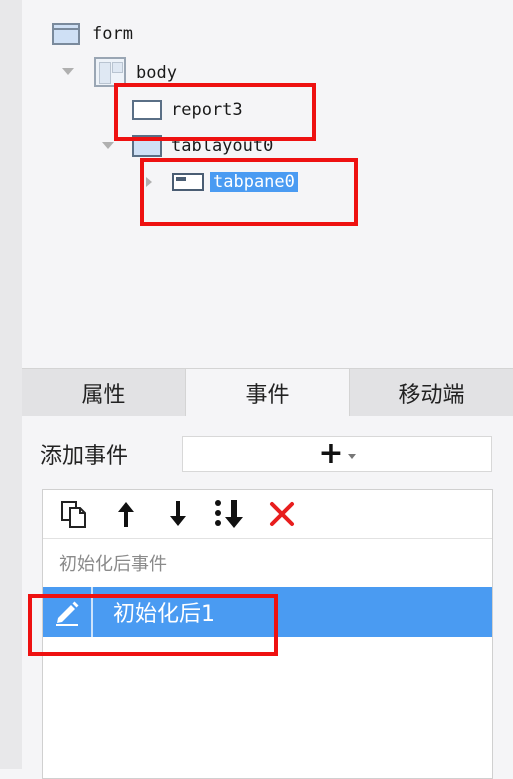 The image size is (513, 779). I want to click on highlight-box-tabpane0, so click(249, 192).